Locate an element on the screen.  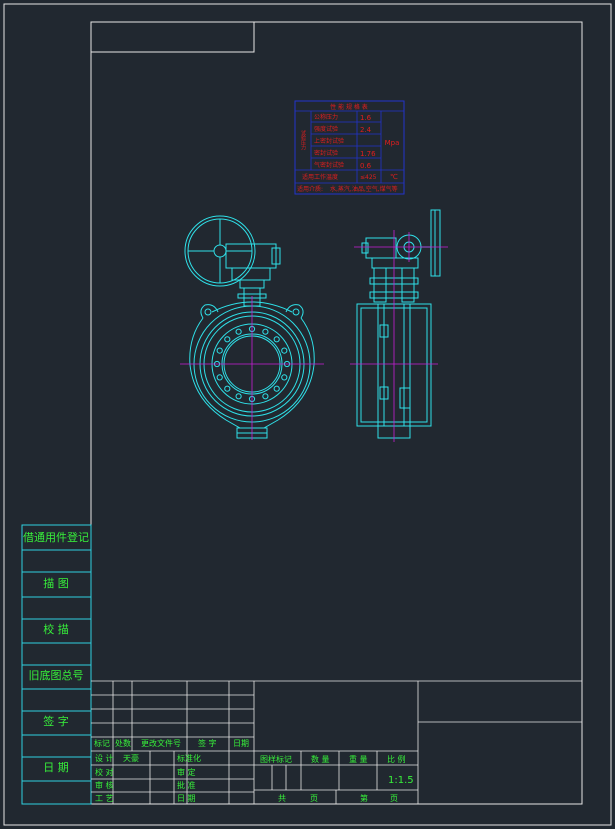
designer-name: 天豪 is located at coordinates (131, 758).